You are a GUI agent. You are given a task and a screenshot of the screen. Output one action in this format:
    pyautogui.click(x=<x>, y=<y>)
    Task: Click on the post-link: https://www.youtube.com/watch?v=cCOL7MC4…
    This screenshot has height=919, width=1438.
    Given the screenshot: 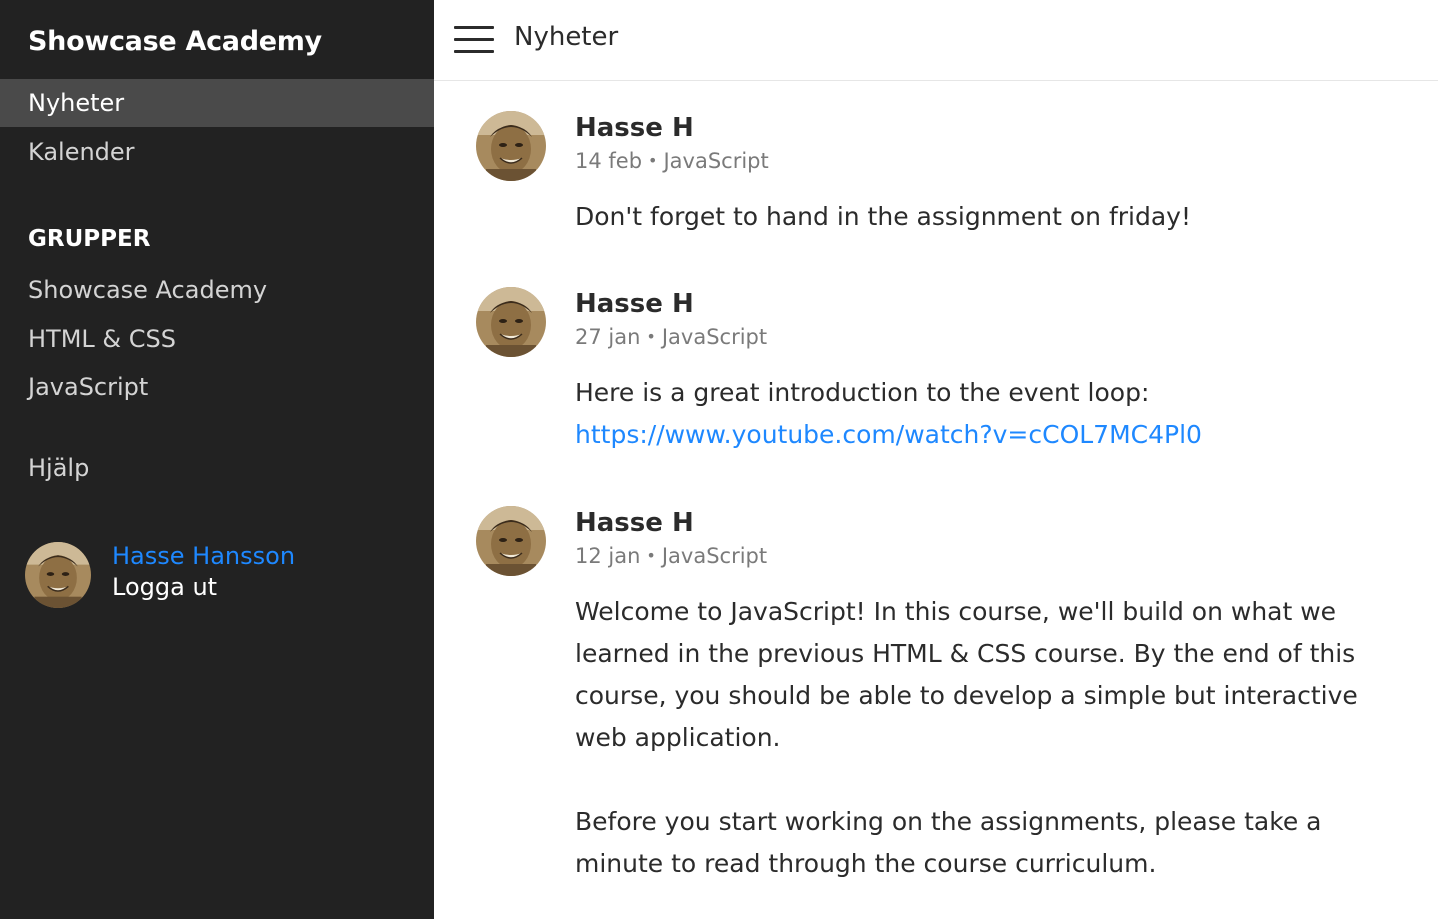 What is the action you would take?
    pyautogui.click(x=888, y=434)
    